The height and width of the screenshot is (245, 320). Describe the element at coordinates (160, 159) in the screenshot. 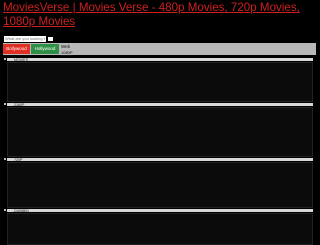

I see `section-header-720p` at that location.